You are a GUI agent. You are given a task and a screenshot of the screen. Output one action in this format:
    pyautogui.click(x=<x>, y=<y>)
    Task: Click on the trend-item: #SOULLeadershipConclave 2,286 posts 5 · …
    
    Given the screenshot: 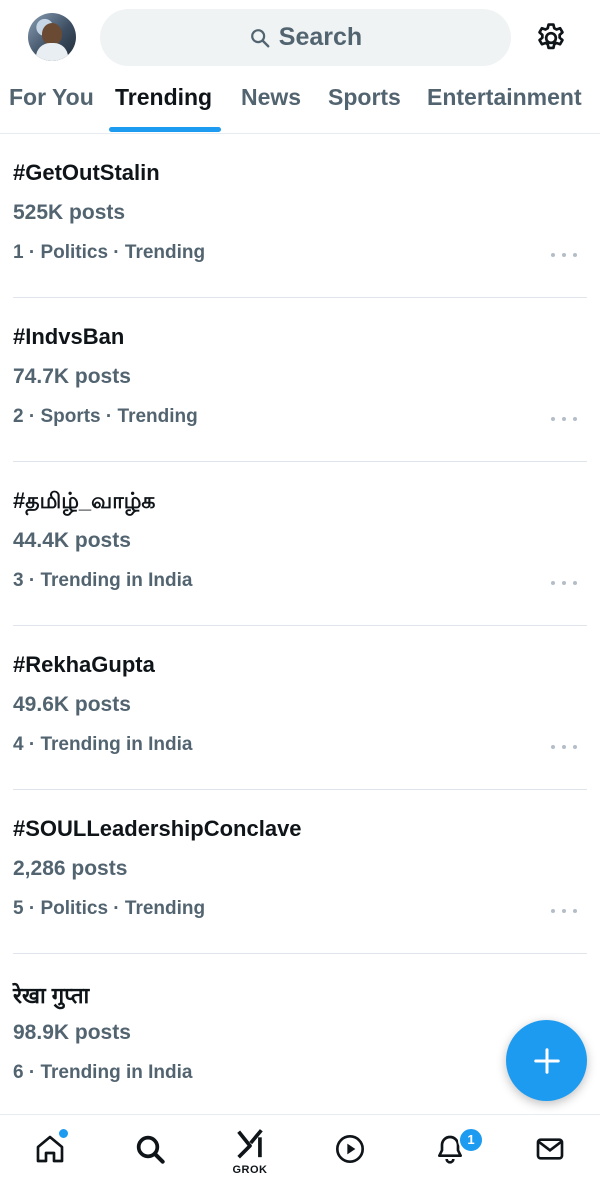 What is the action you would take?
    pyautogui.click(x=300, y=872)
    